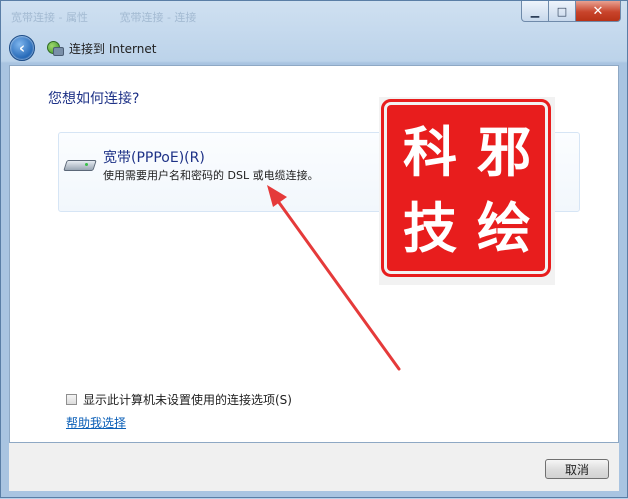  I want to click on wizard-title: 连接到 Internet, so click(113, 48).